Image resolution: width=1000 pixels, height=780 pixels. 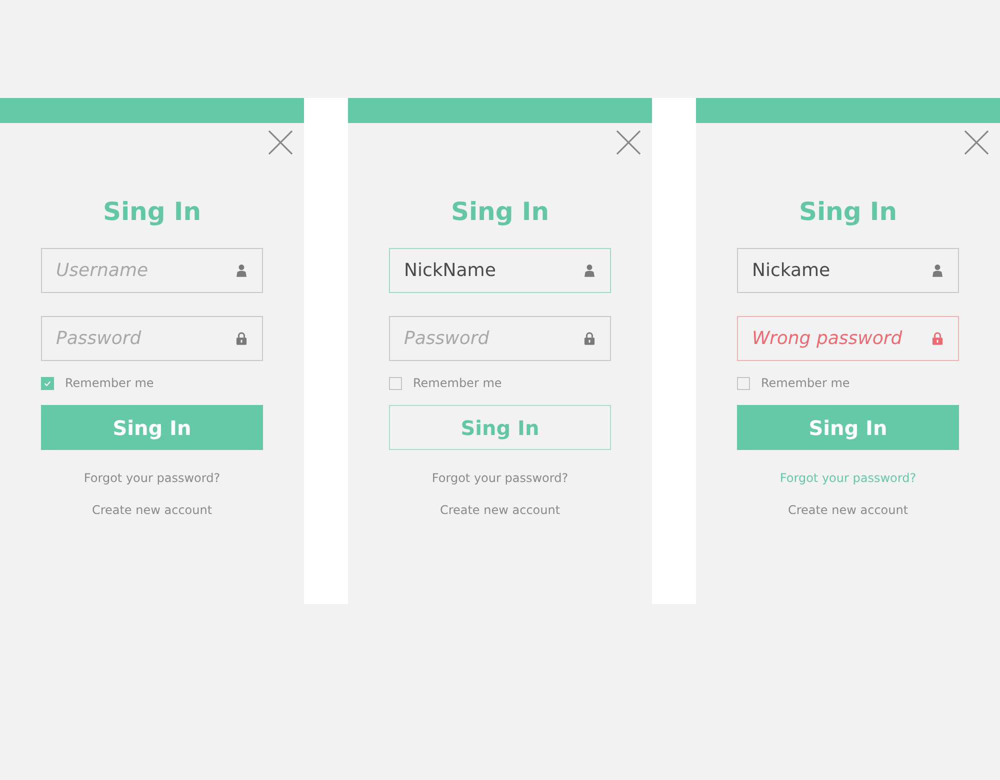 What do you see at coordinates (152, 270) in the screenshot?
I see `input-field: Username` at bounding box center [152, 270].